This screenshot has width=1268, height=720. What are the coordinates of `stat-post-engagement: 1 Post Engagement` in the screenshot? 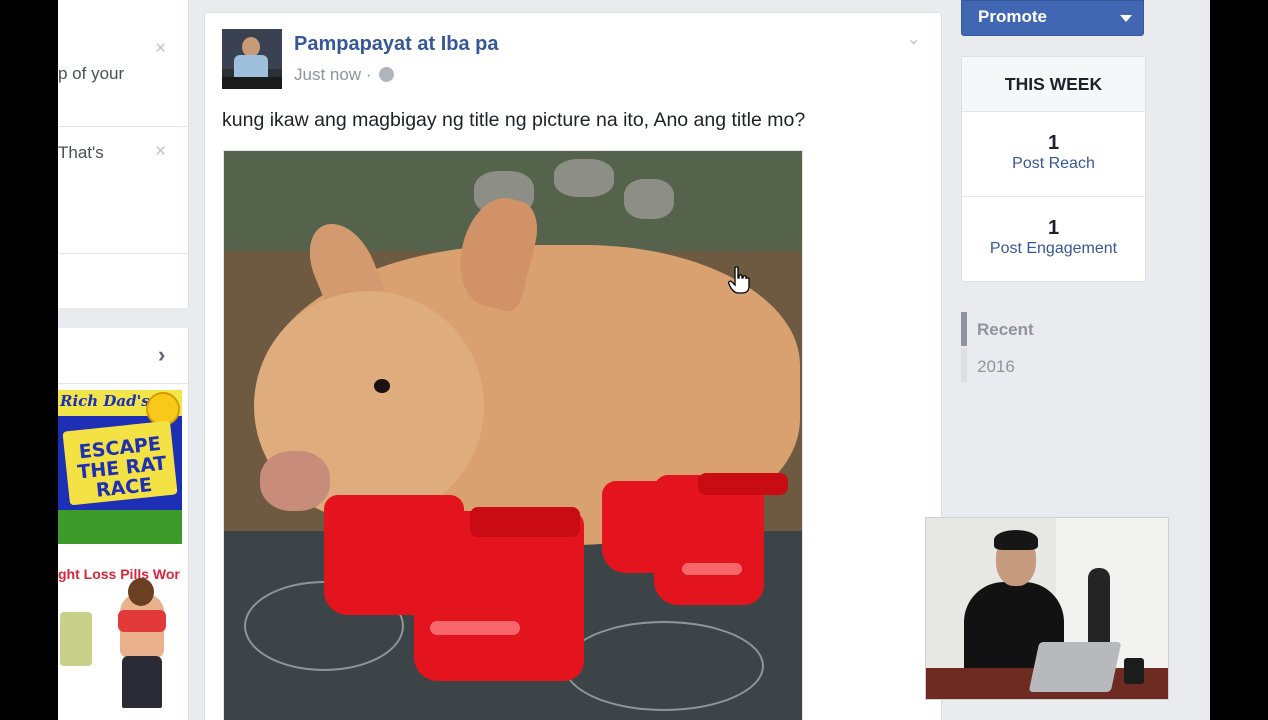 It's located at (1053, 239).